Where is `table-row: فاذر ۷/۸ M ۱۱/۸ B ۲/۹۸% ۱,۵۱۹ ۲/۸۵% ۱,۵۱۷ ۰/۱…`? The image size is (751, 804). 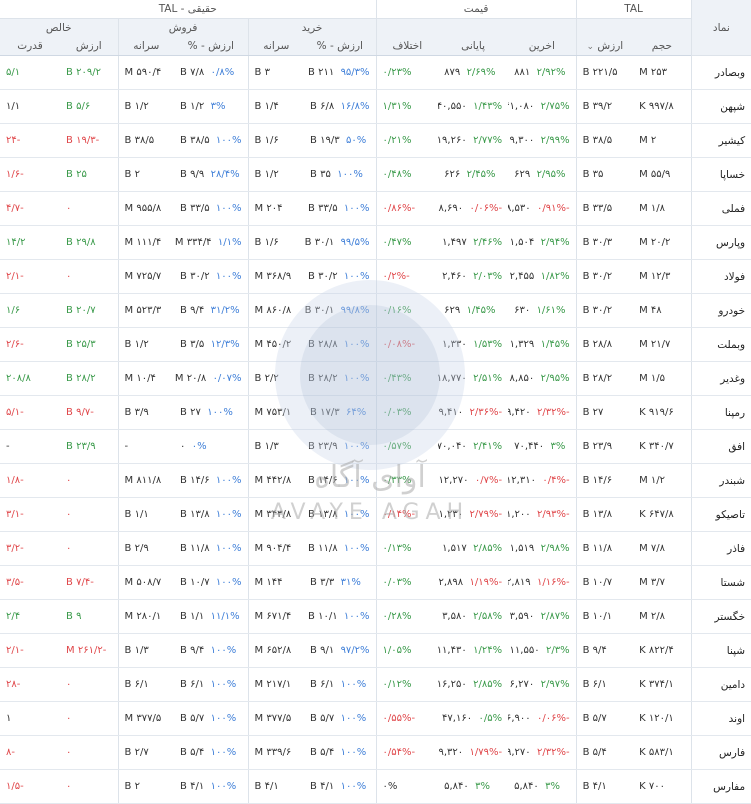 table-row: فاذر ۷/۸ M ۱۱/۸ B ۲/۹۸% ۱,۵۱۹ ۲/۸۵% ۱,۵۱۷ ۰/۱… is located at coordinates (375, 548).